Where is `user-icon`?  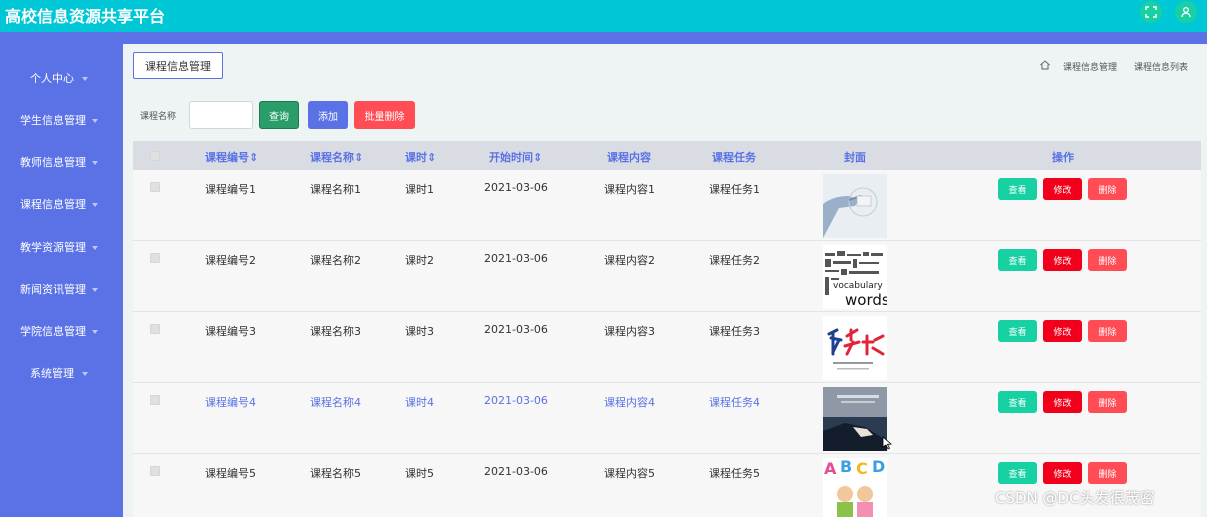
user-icon is located at coordinates (1186, 12).